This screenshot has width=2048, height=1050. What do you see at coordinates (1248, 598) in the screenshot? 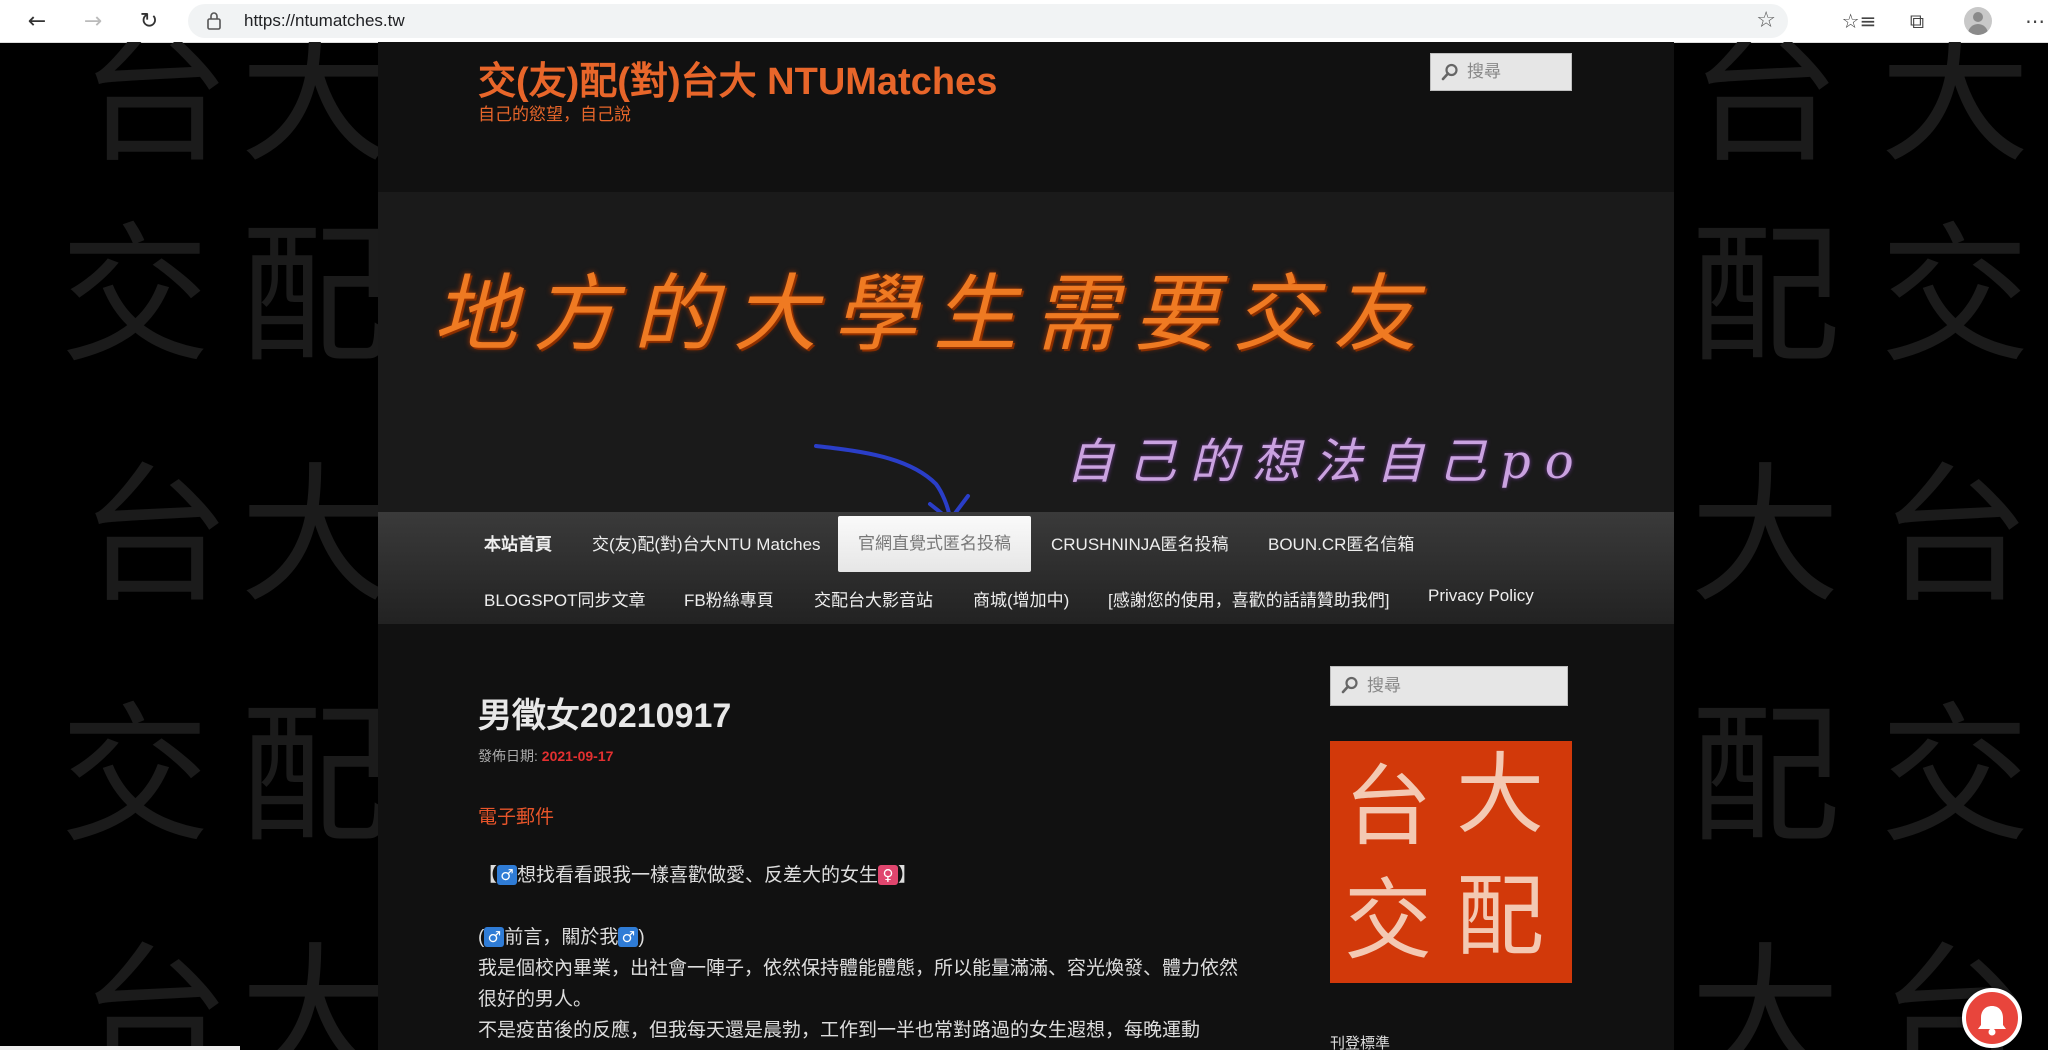
I see `nav-item-sponsor: [感謝您的使用，喜歡的話請贊助我們]` at bounding box center [1248, 598].